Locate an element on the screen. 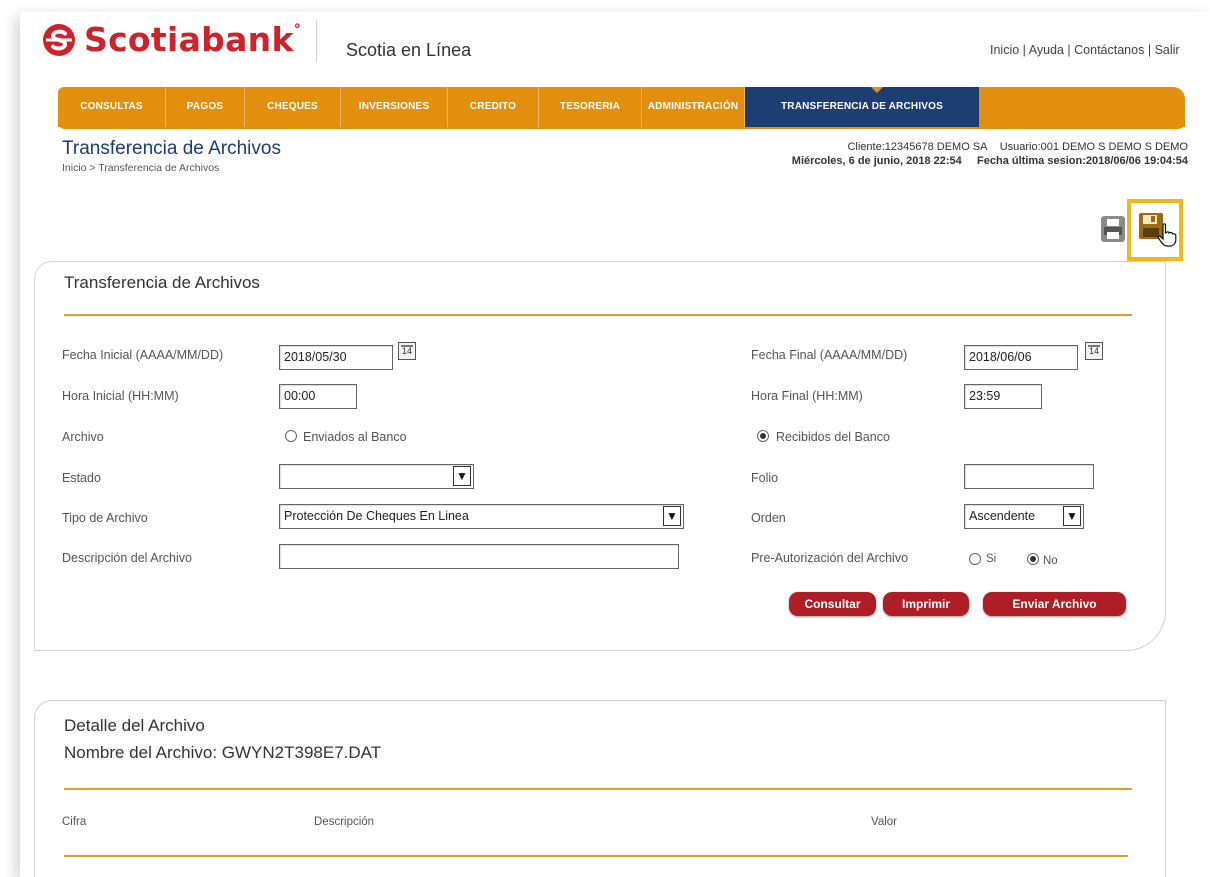 Image resolution: width=1210 pixels, height=877 pixels. detail-title: Detalle del Archivo is located at coordinates (134, 725).